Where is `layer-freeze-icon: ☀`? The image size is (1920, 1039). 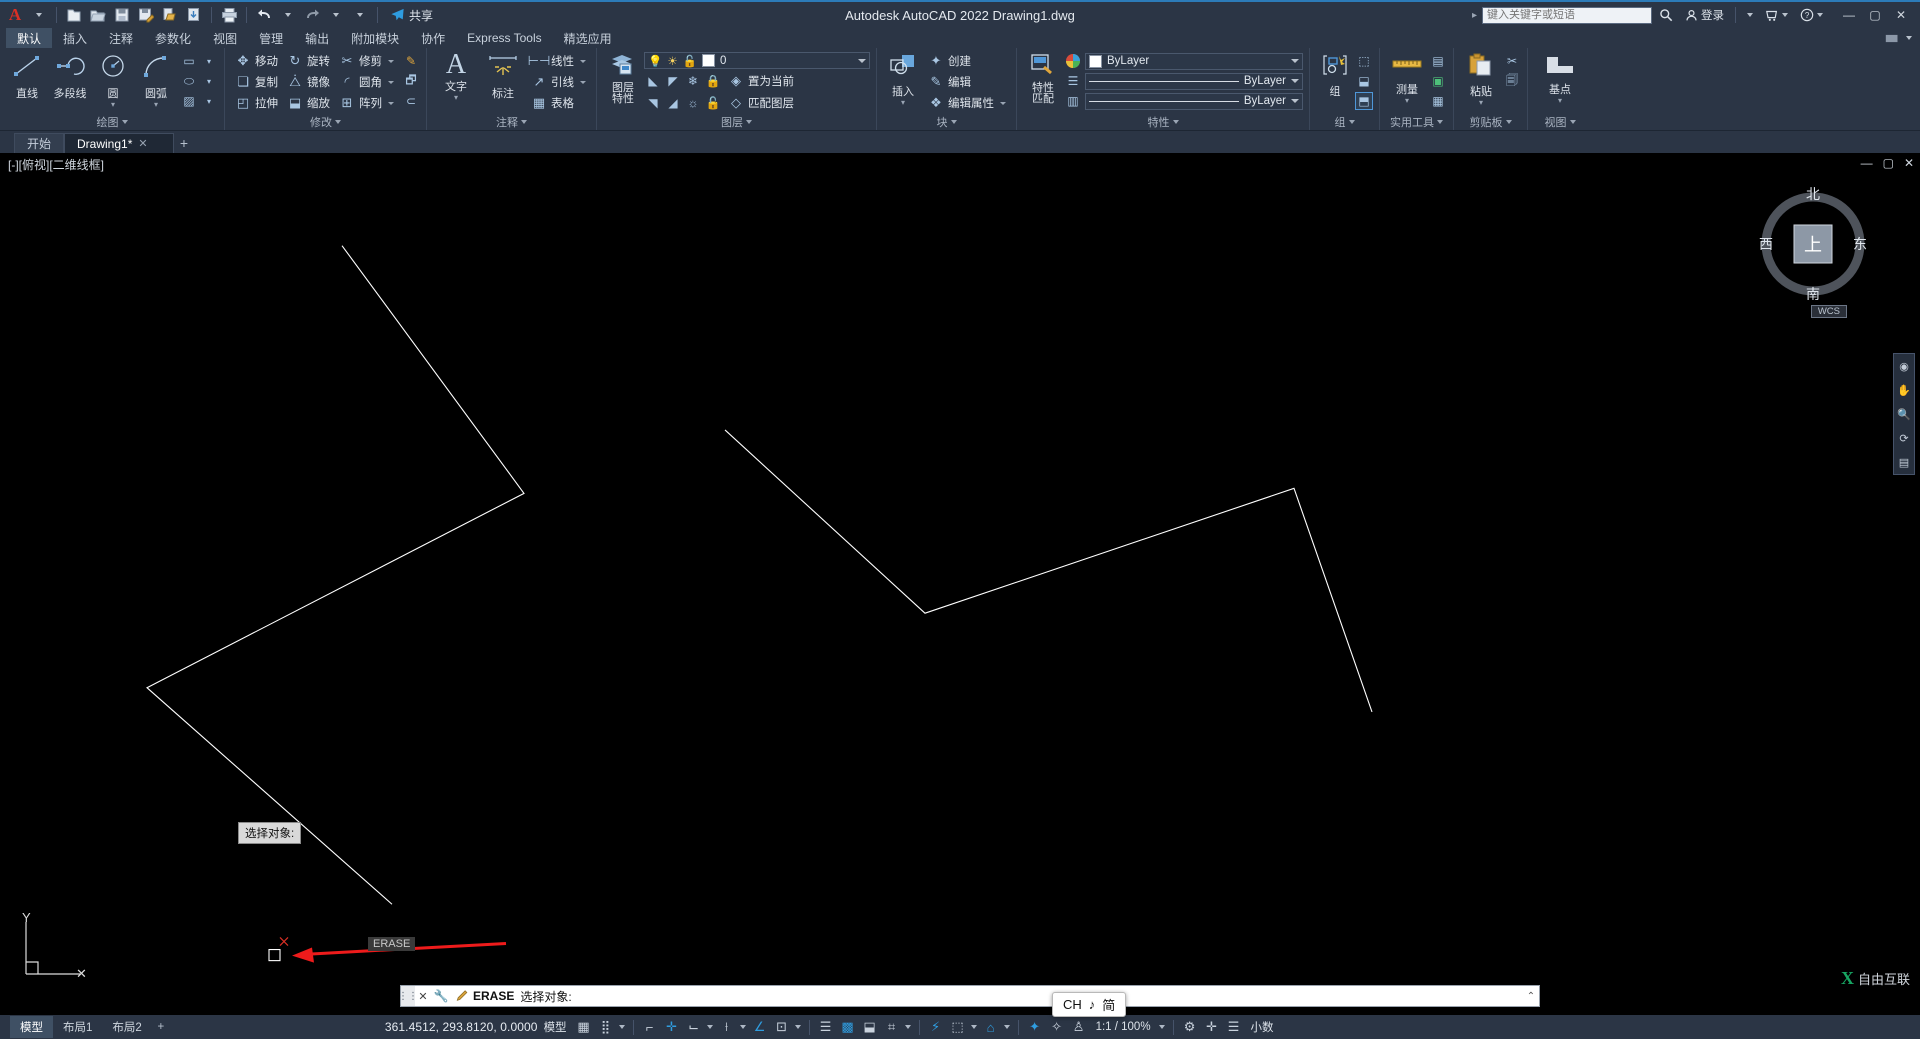
layer-freeze-icon: ☀ is located at coordinates (672, 61).